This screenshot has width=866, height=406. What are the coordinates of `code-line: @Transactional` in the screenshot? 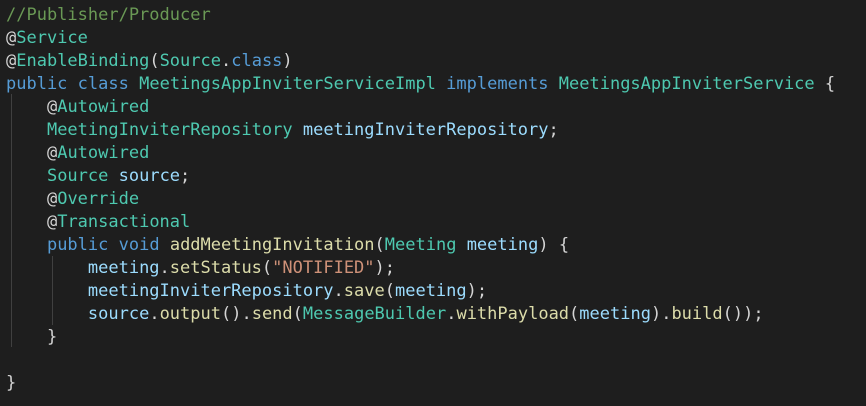 It's located at (98, 222).